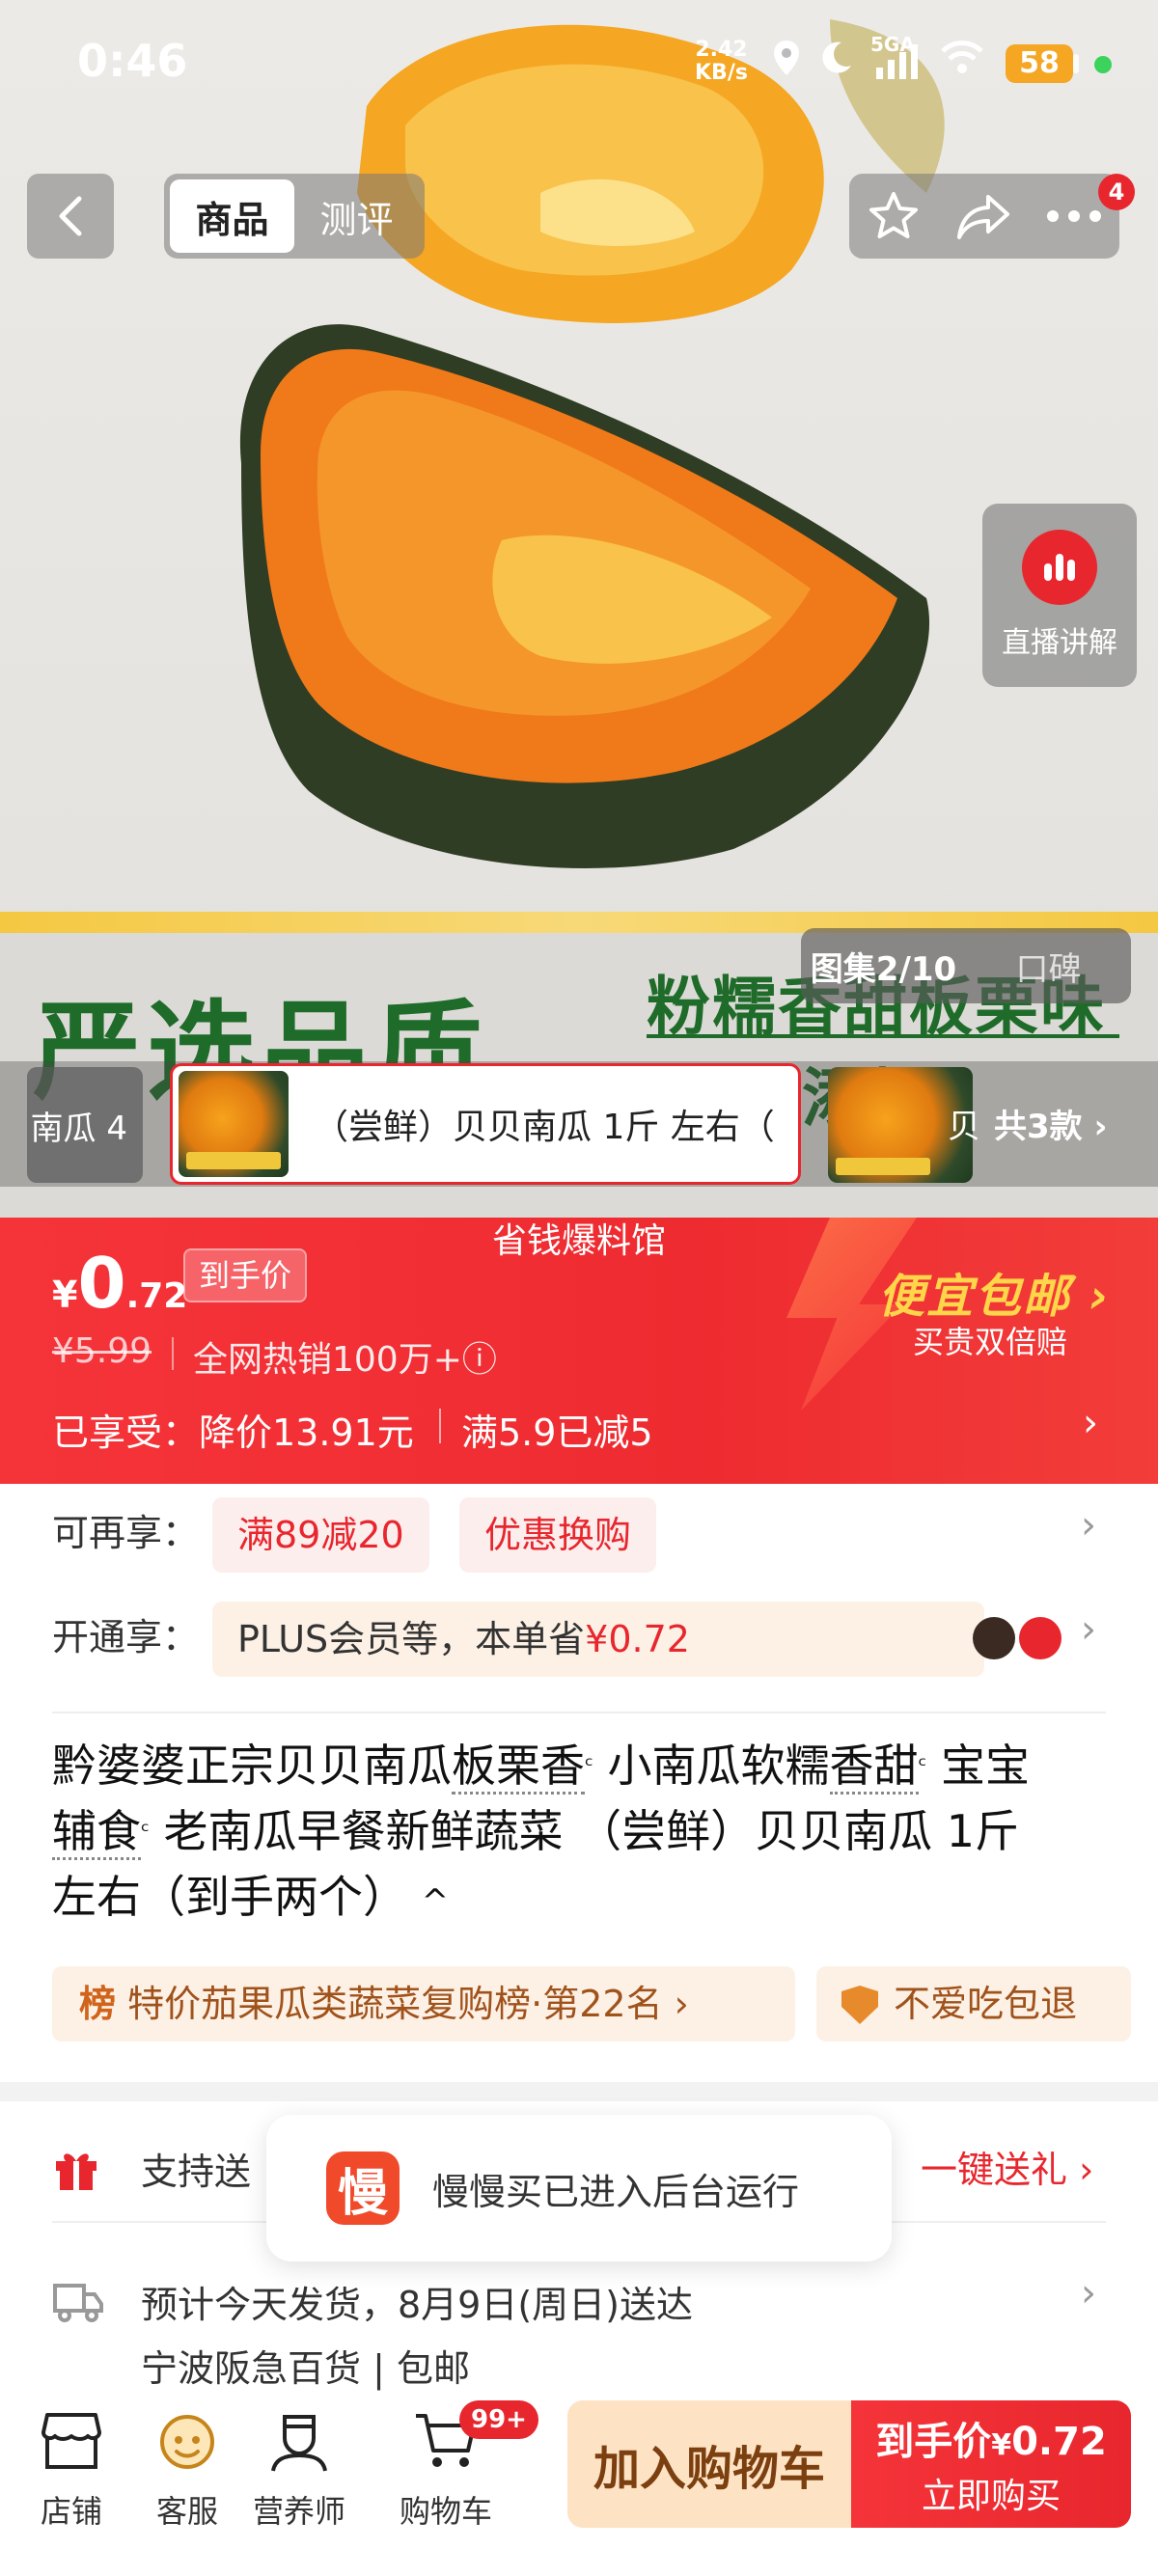 This screenshot has width=1158, height=2576. What do you see at coordinates (1074, 216) in the screenshot?
I see `more-icon` at bounding box center [1074, 216].